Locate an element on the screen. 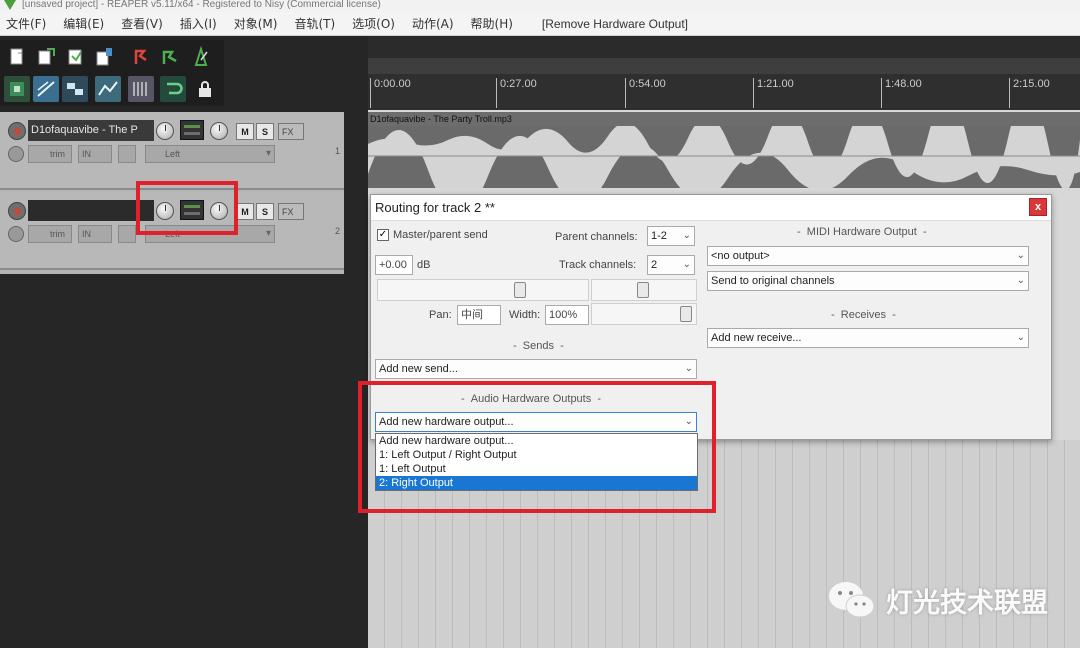 The image size is (1080, 648). track-name-field: D1ofaquavibe - The P is located at coordinates (91, 130).